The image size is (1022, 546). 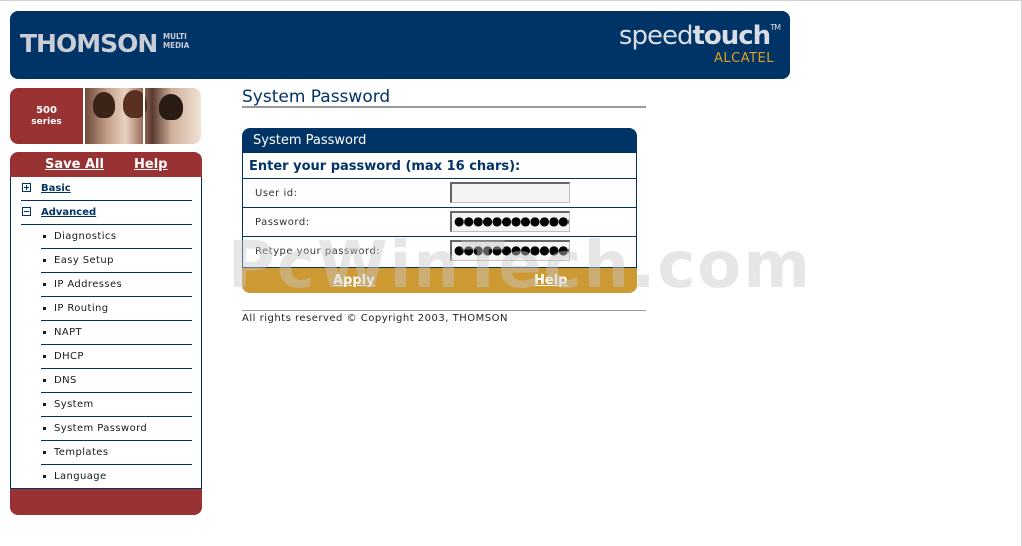 I want to click on retype-password-label: Retype your password:, so click(x=318, y=251).